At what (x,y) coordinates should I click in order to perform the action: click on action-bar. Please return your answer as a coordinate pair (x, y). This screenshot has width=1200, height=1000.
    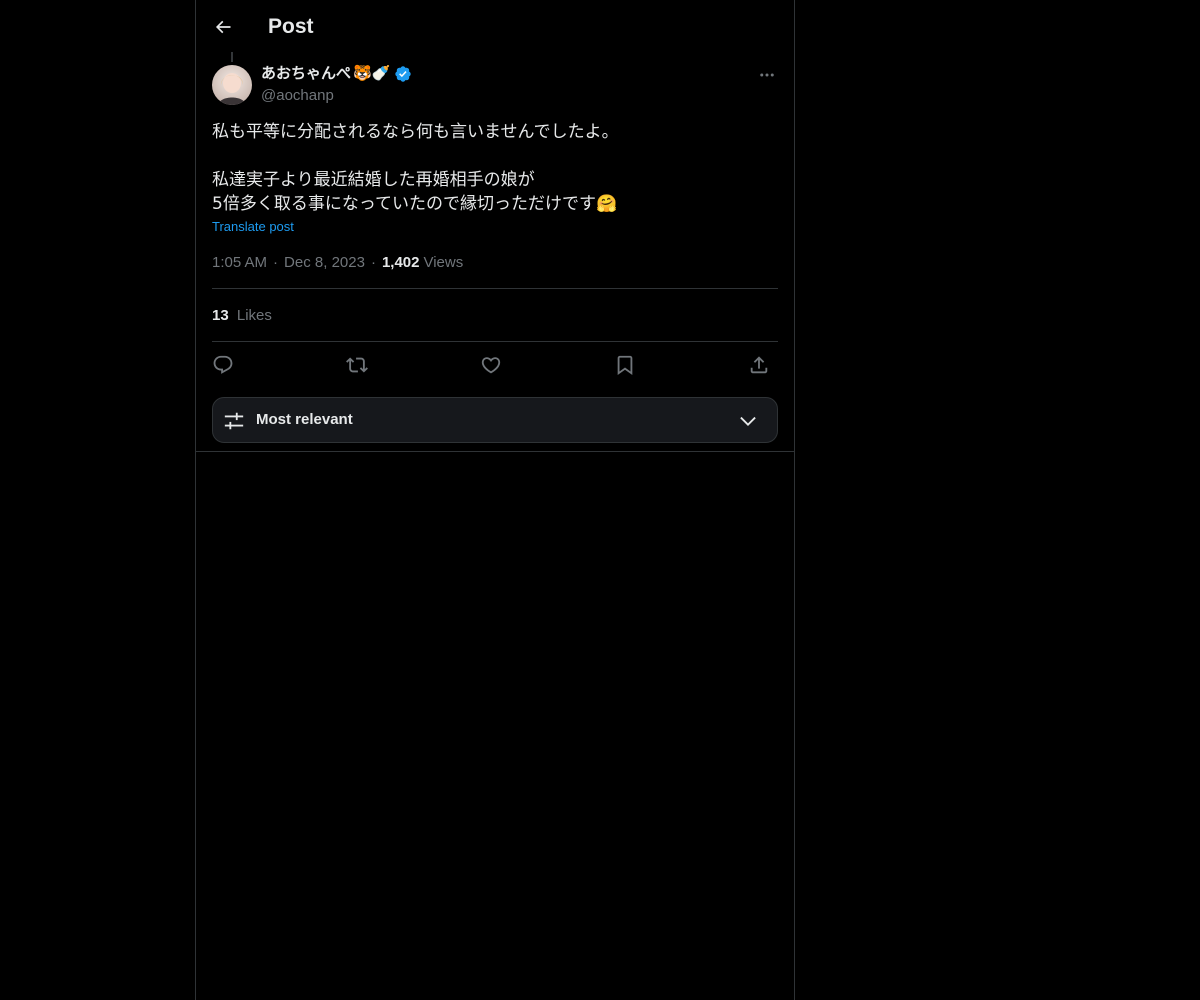
    Looking at the image, I should click on (495, 365).